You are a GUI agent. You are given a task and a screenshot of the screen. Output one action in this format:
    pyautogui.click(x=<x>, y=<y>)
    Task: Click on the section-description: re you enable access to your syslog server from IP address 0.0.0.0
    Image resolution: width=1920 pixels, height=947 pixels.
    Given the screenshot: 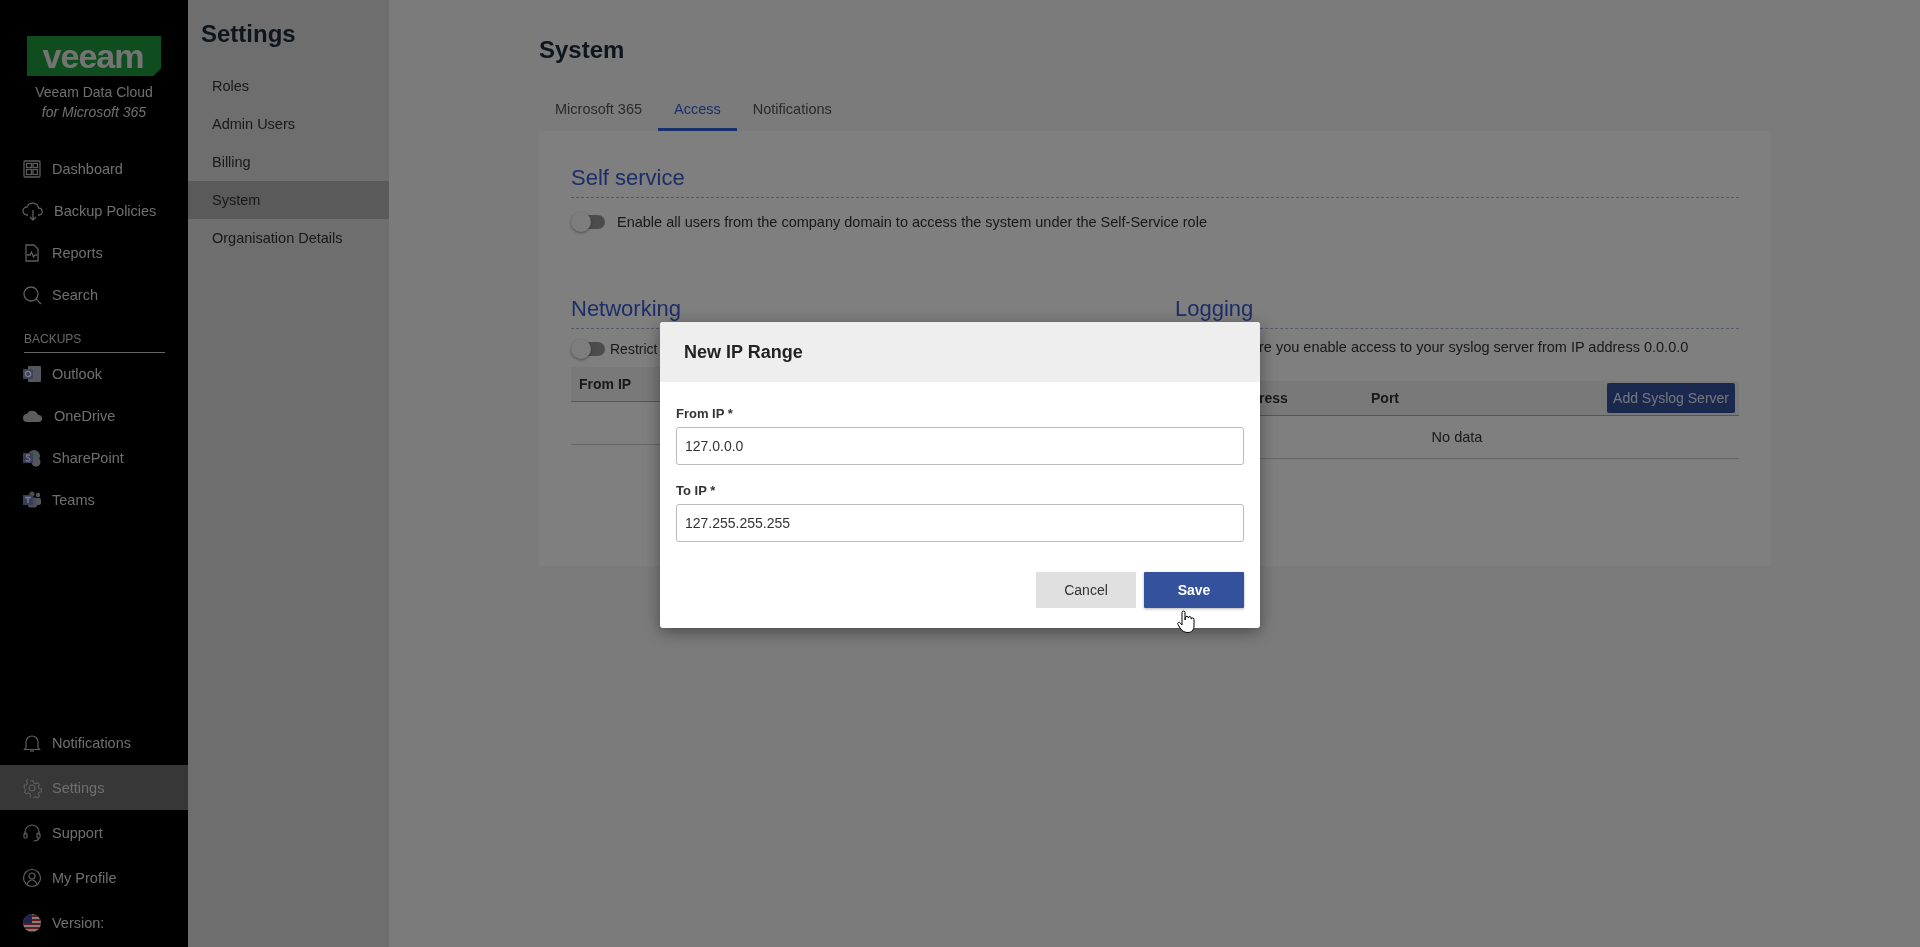 What is the action you would take?
    pyautogui.click(x=1474, y=347)
    